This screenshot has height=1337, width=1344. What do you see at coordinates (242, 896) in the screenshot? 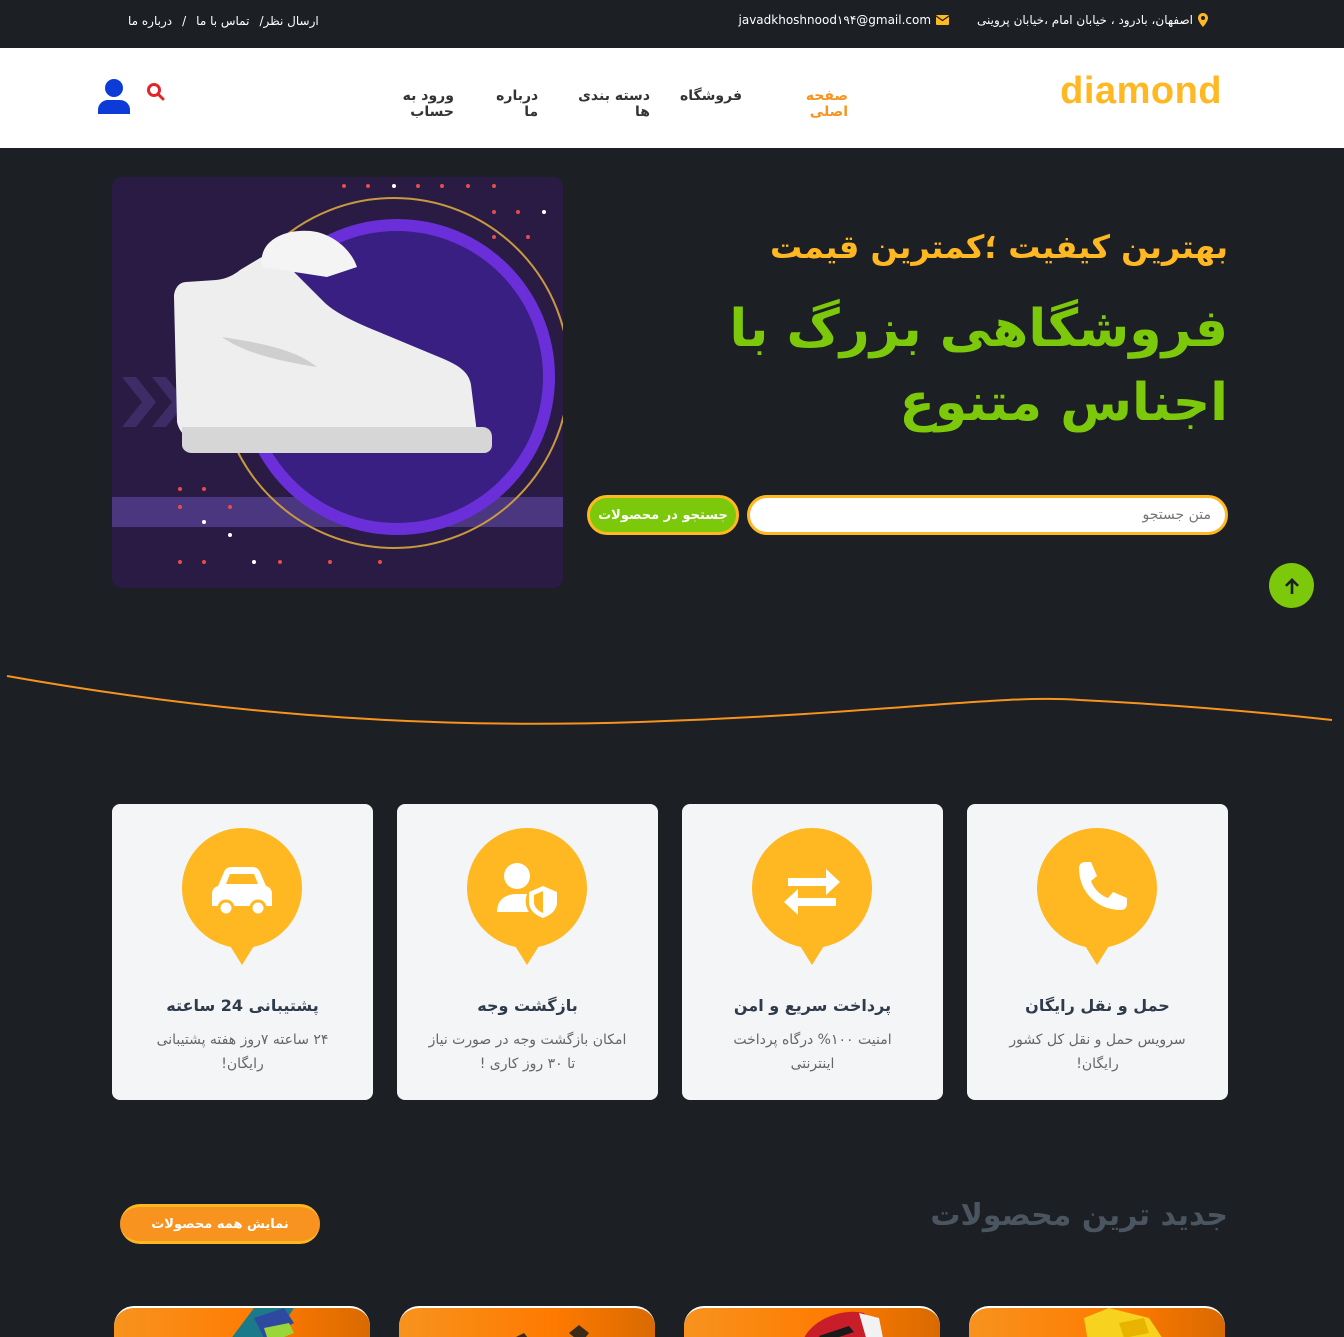
I see `car-icon` at bounding box center [242, 896].